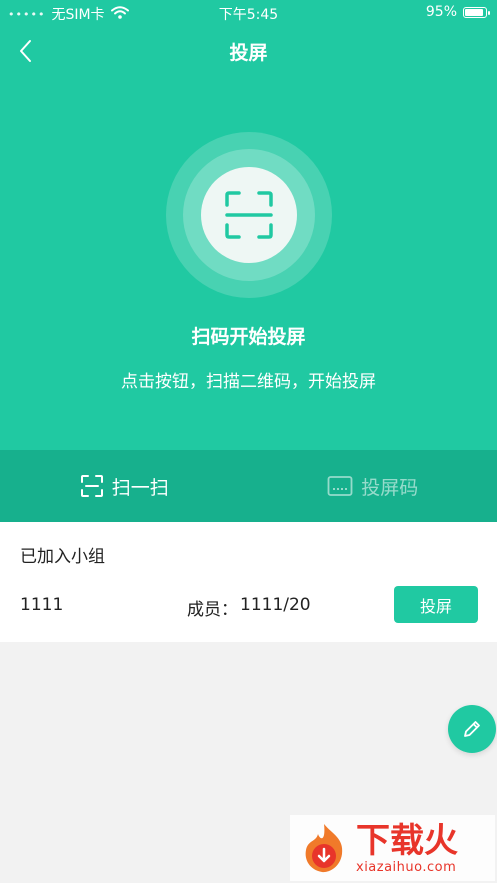 This screenshot has height=883, width=497. Describe the element at coordinates (340, 486) in the screenshot. I see `keyboard-icon` at that location.